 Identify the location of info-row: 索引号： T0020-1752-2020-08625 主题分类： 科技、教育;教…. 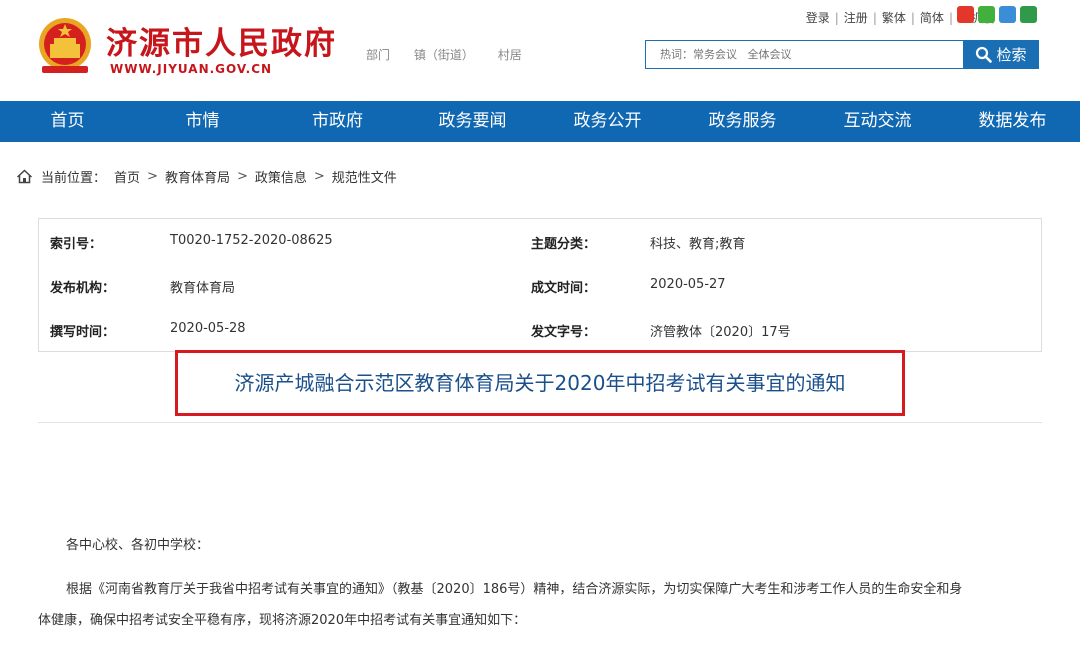
(540, 243).